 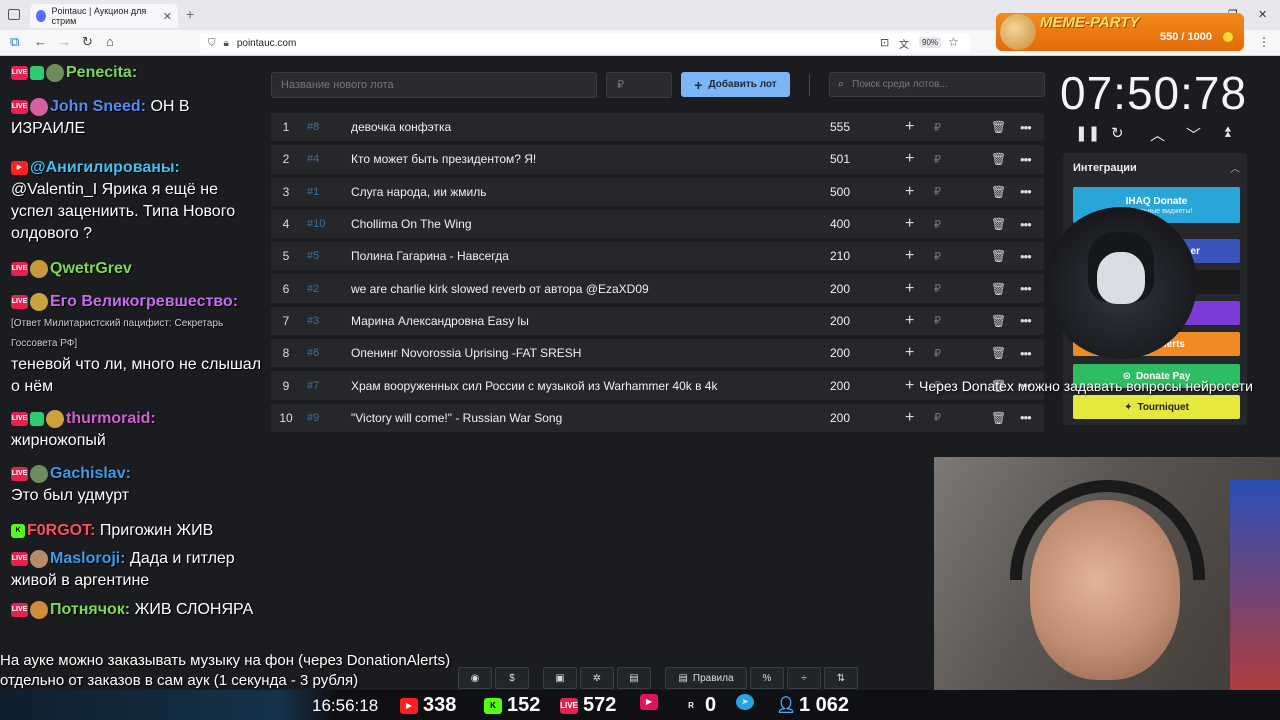 What do you see at coordinates (840, 256) in the screenshot?
I see `lot-amount: 210` at bounding box center [840, 256].